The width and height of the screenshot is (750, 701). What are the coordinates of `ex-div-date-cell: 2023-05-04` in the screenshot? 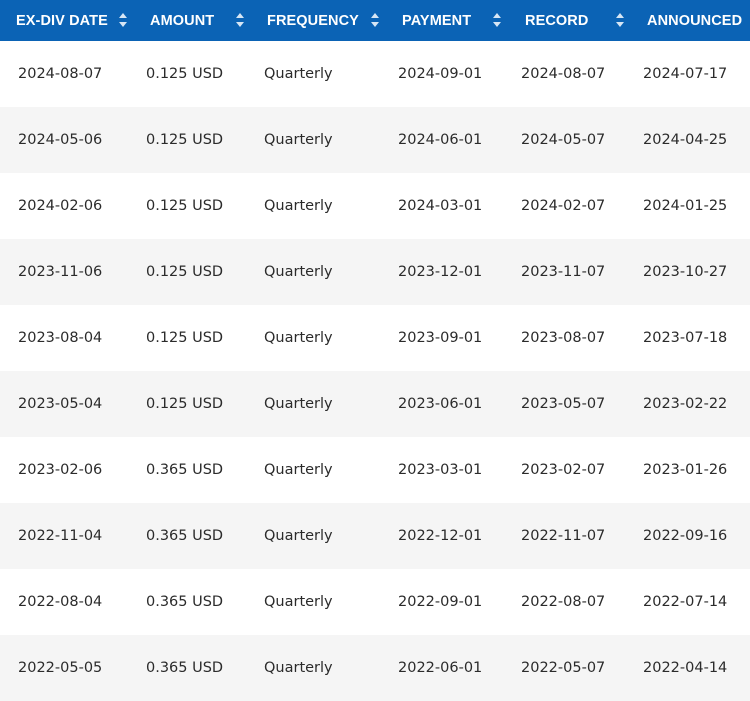 It's located at (60, 404).